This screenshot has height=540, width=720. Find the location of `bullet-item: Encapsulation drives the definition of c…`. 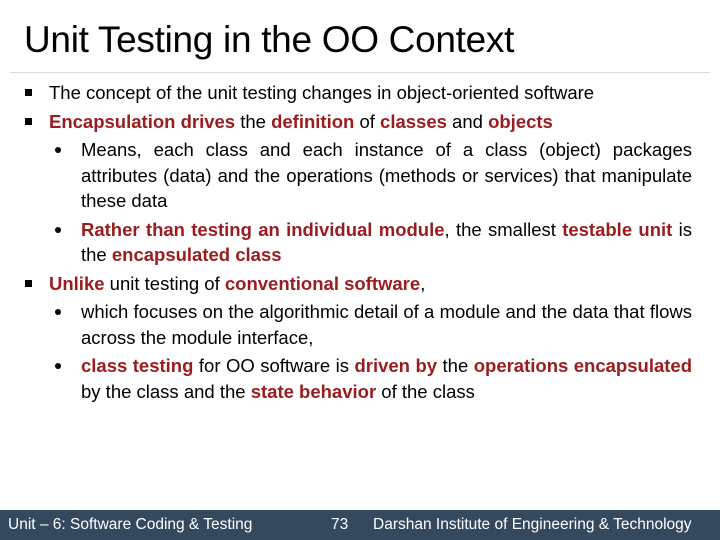

bullet-item: Encapsulation drives the definition of c… is located at coordinates (356, 122).